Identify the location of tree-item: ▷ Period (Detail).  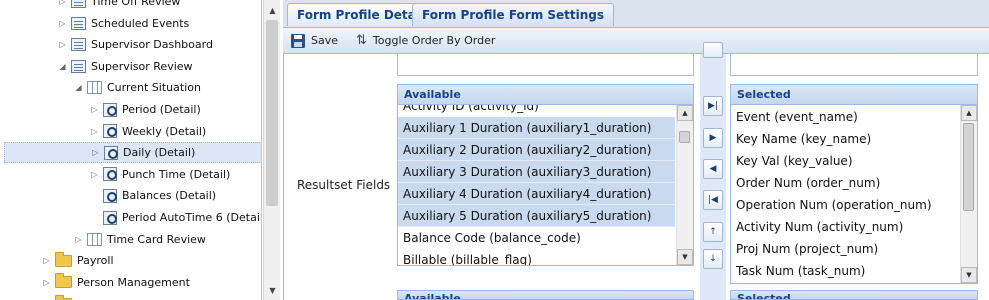
(145, 109).